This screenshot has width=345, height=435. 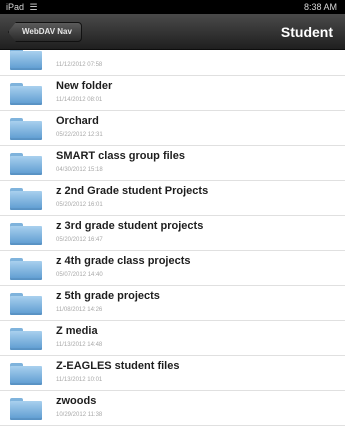 I want to click on folder-name: New folder, so click(x=84, y=86).